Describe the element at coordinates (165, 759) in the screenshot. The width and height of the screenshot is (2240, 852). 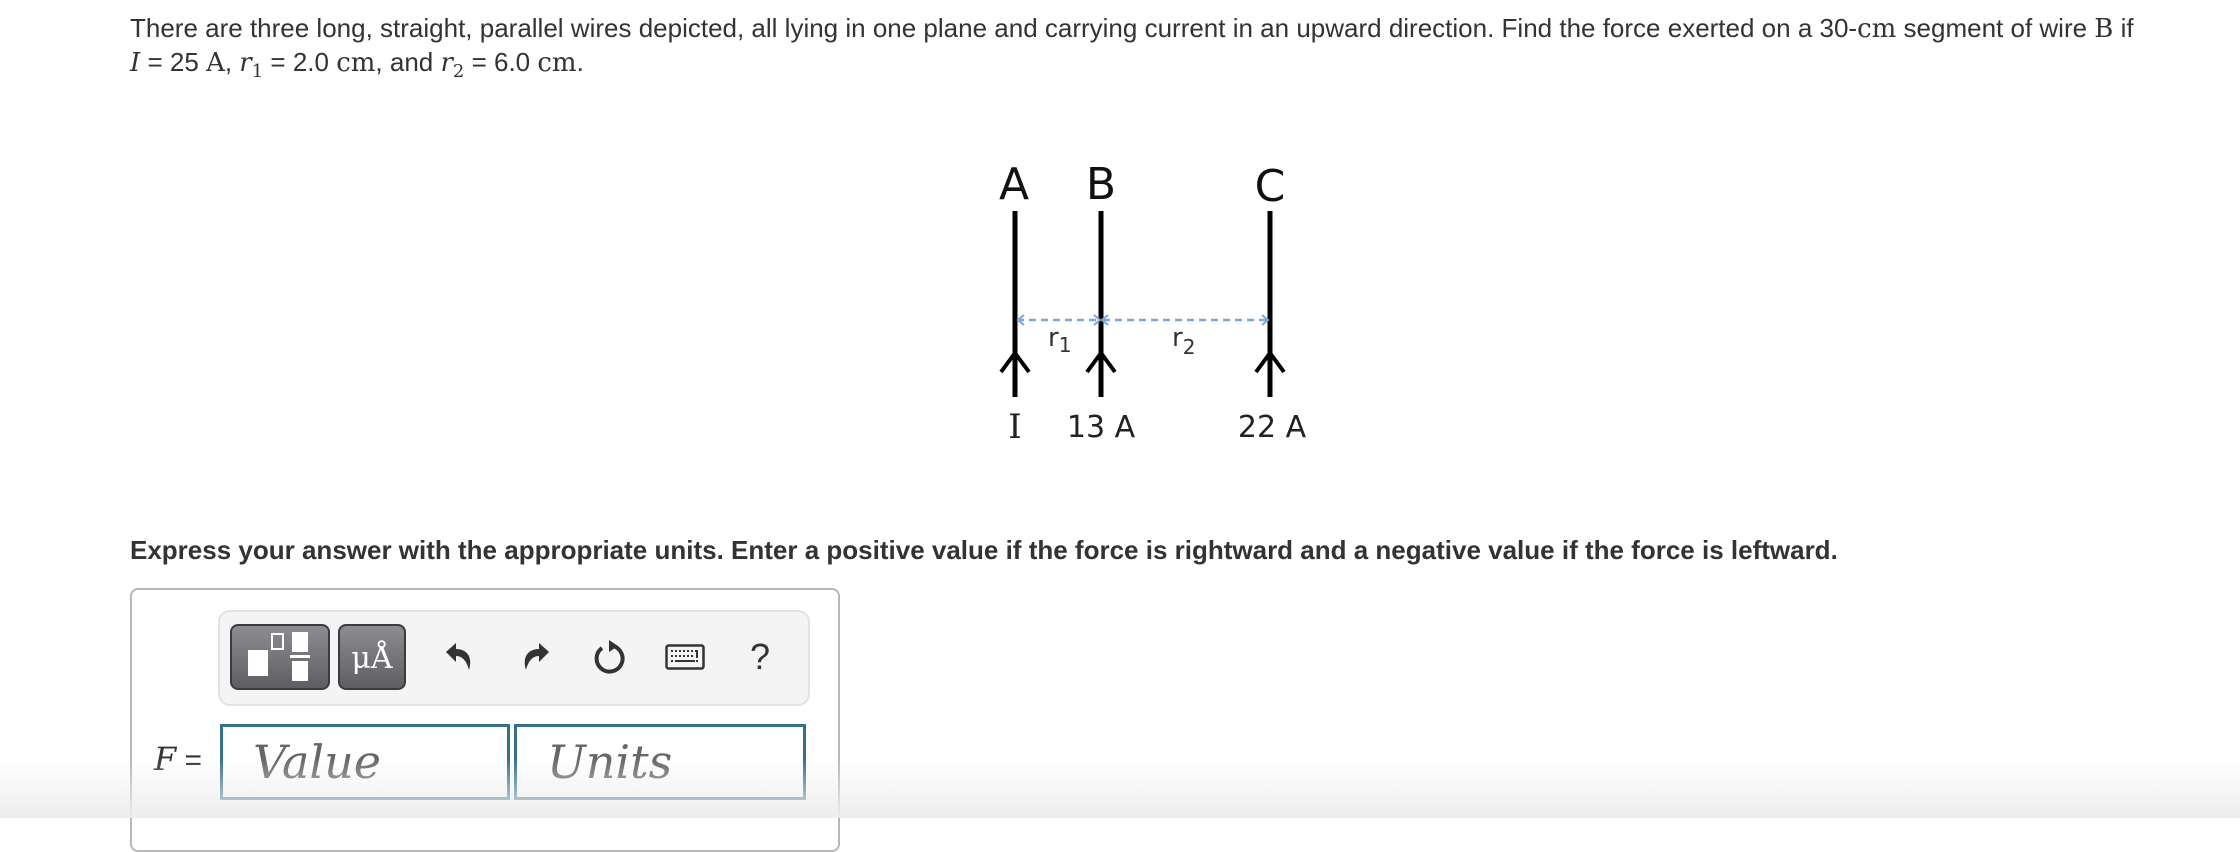
I see `force-symbol: F` at that location.